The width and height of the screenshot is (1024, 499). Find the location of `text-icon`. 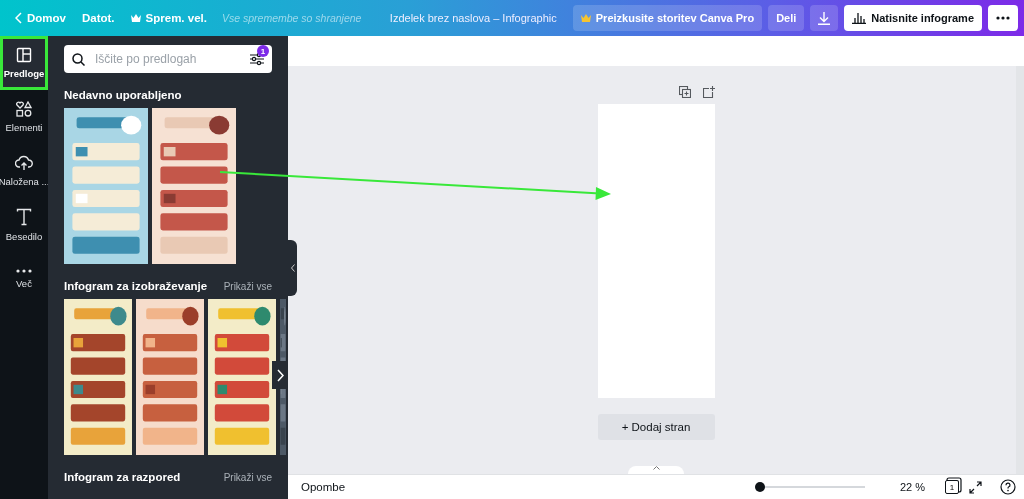

text-icon is located at coordinates (24, 217).